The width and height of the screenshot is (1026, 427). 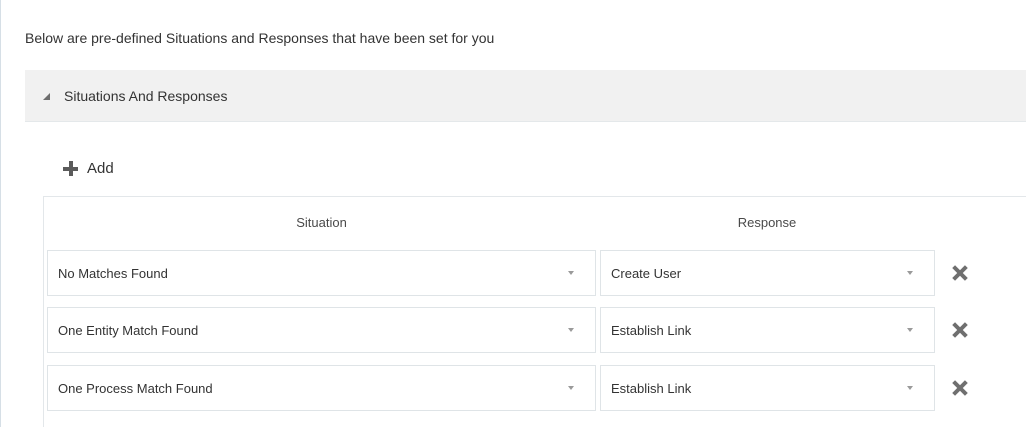 What do you see at coordinates (46, 96) in the screenshot?
I see `triangle-expanded-icon` at bounding box center [46, 96].